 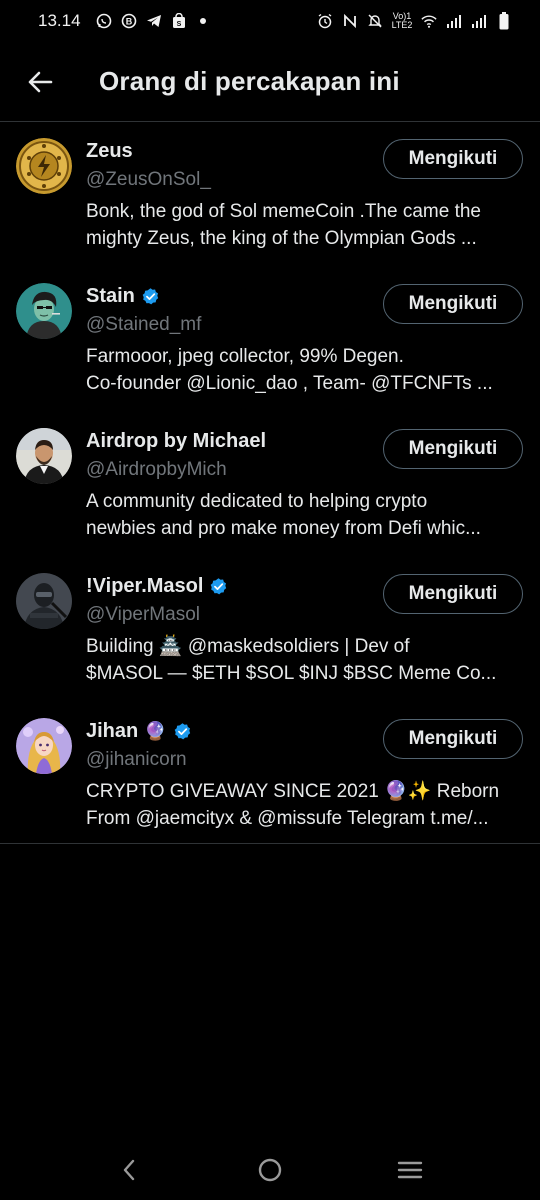 I want to click on status-right: Vo)1 LTE2, so click(x=414, y=21).